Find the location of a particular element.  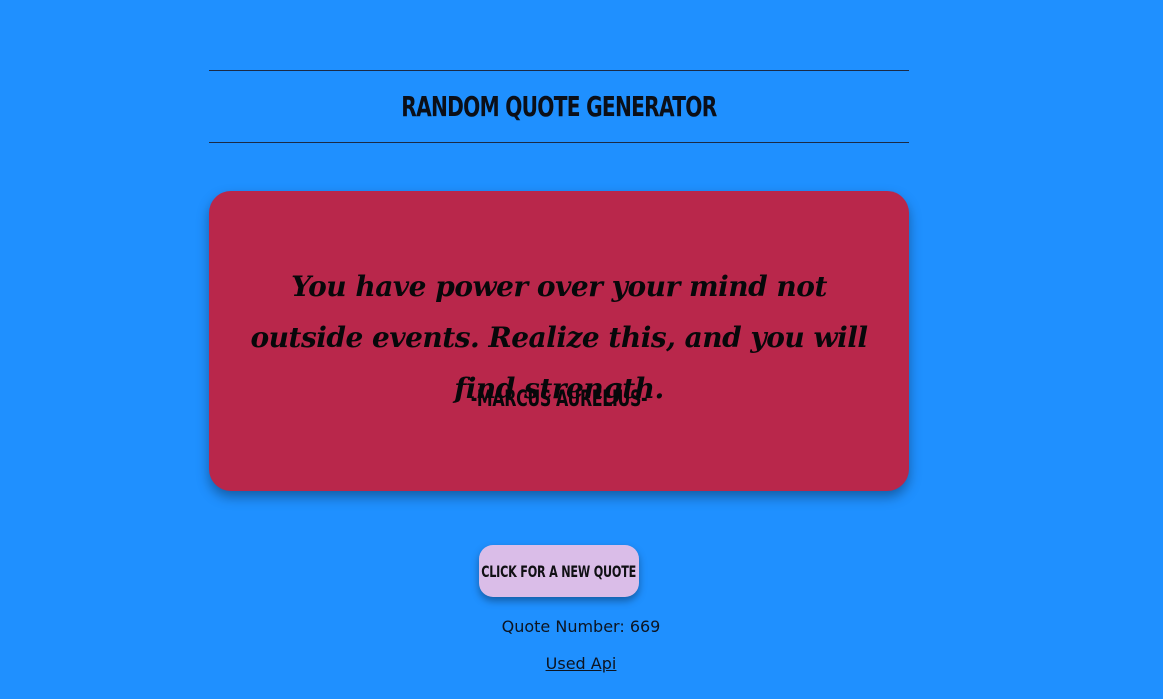

page-title: Random Quote Generator is located at coordinates (559, 106).